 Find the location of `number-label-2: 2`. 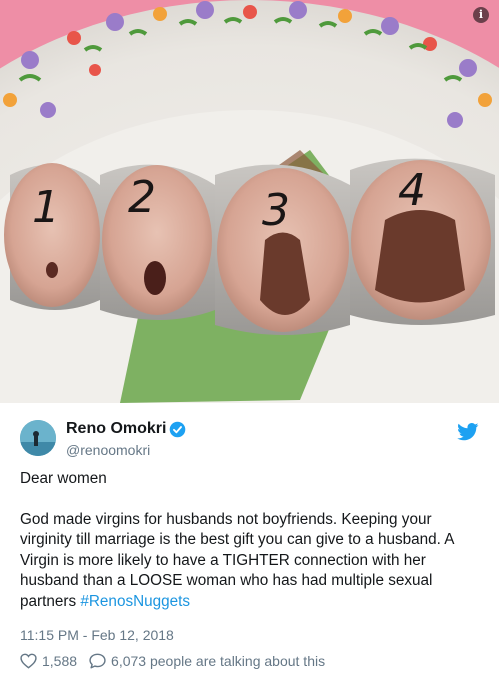

number-label-2: 2 is located at coordinates (142, 197).